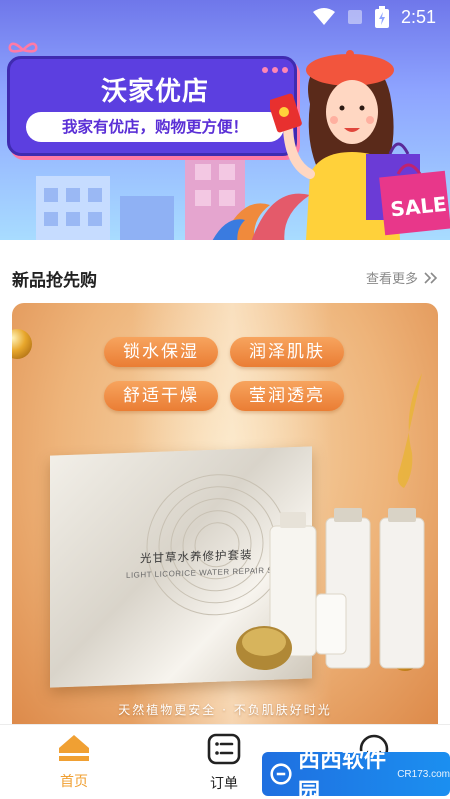 Image resolution: width=450 pixels, height=799 pixels. What do you see at coordinates (360, 145) in the screenshot?
I see `shopper-illustration: SALE` at bounding box center [360, 145].